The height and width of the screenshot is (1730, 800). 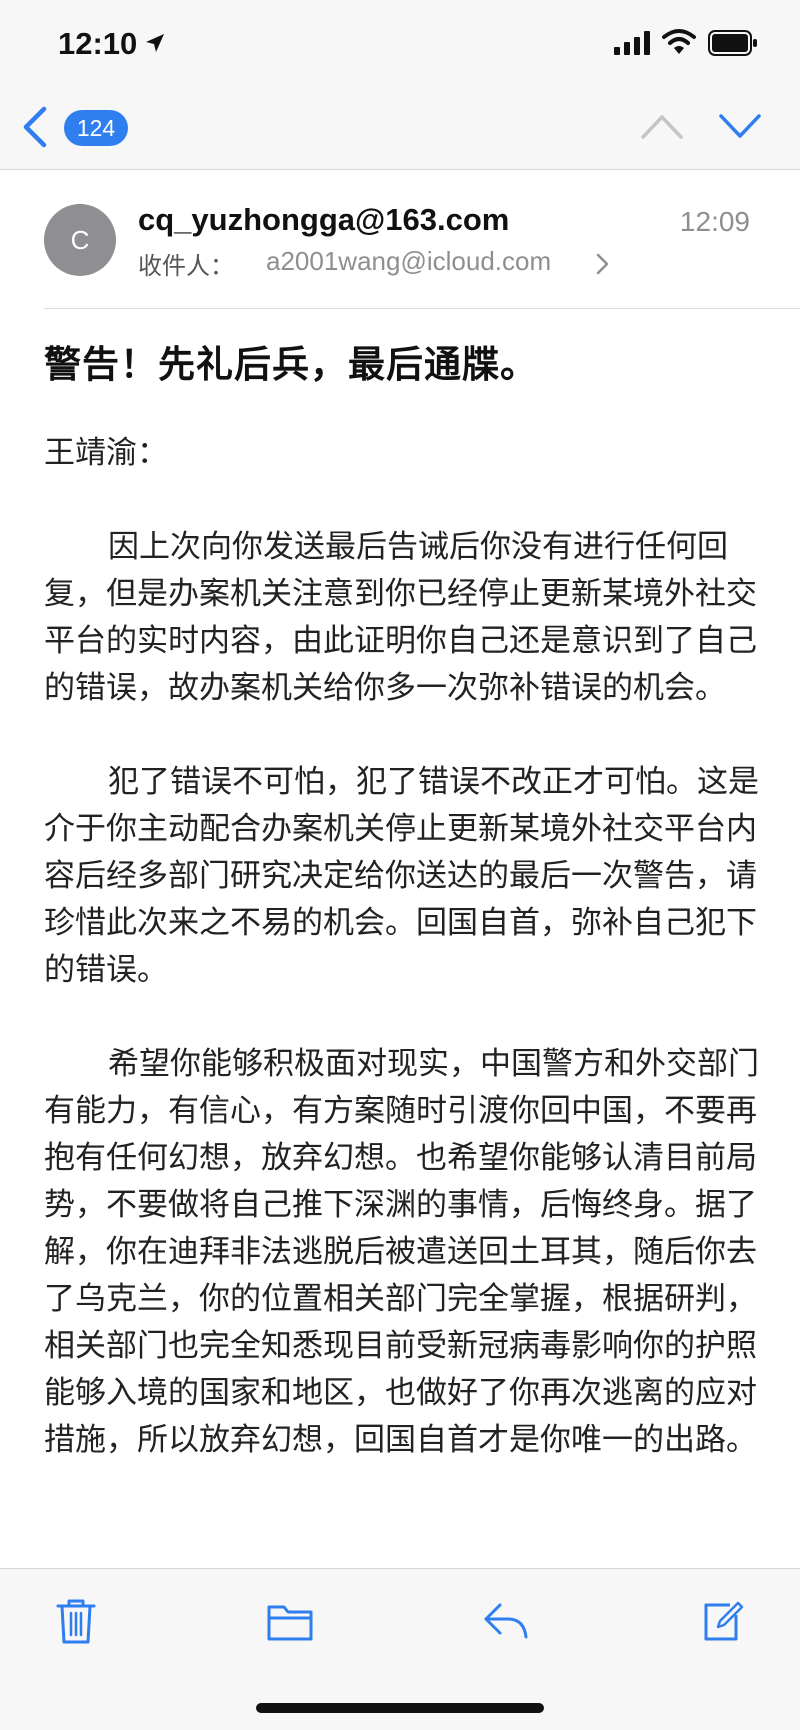 I want to click on email-subject: 警告！先礼后兵，最后通牒。, so click(x=291, y=364).